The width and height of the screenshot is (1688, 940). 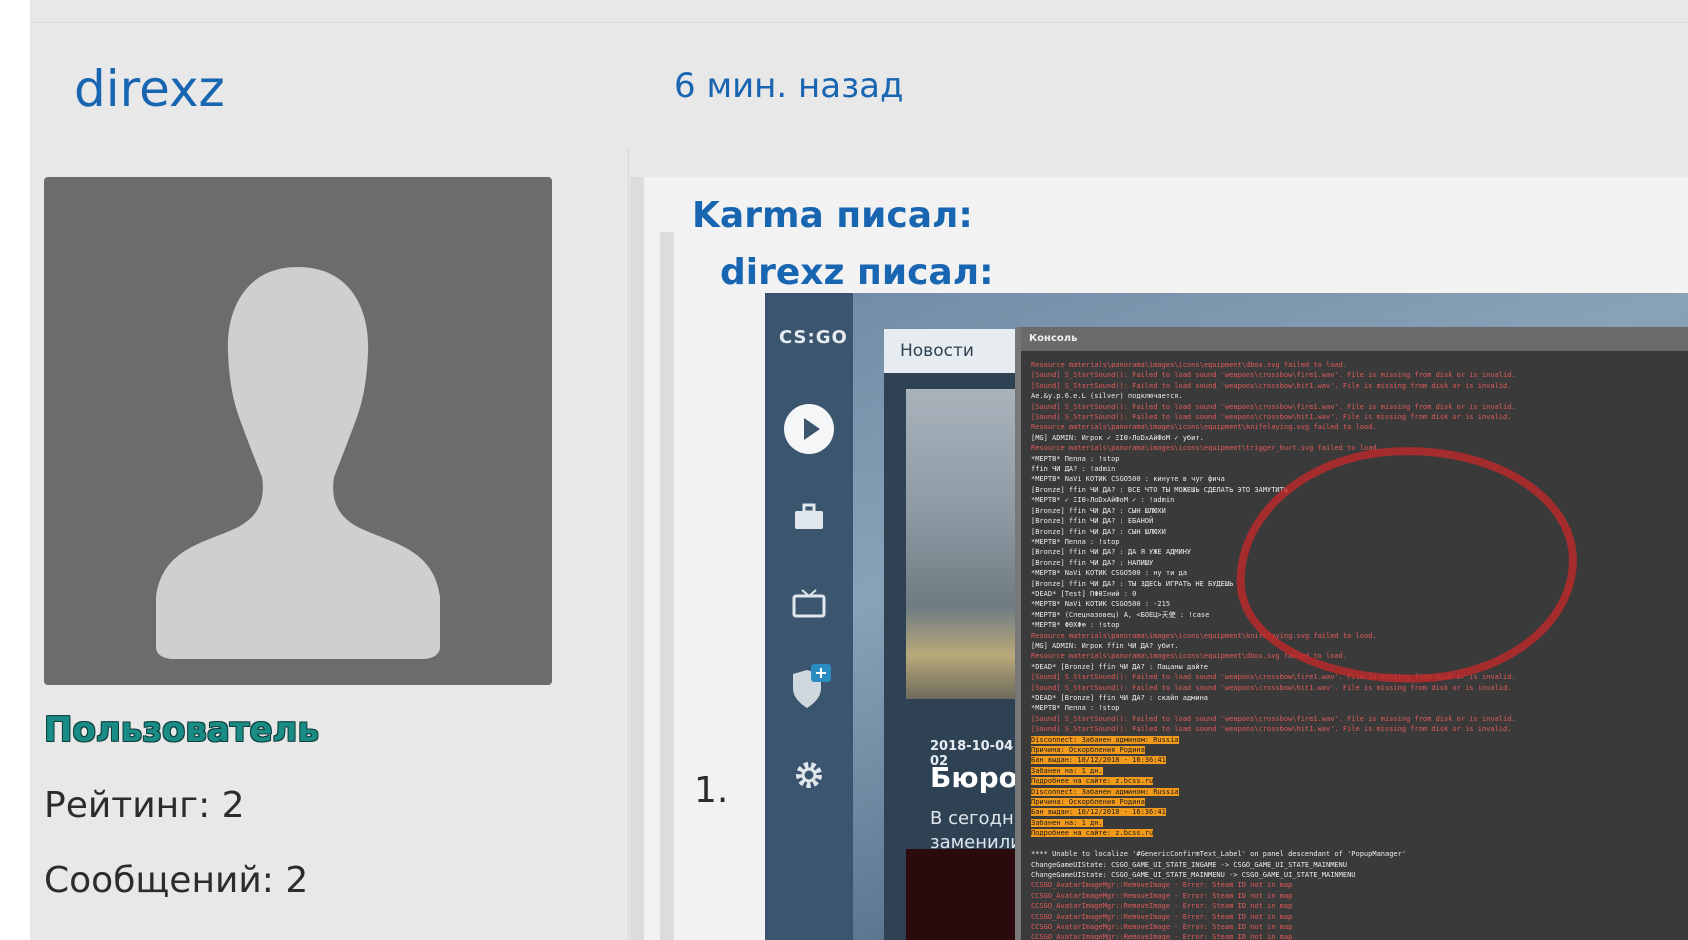 I want to click on console-line: ffin ЧИ ДА? : !admin, so click(x=1073, y=469).